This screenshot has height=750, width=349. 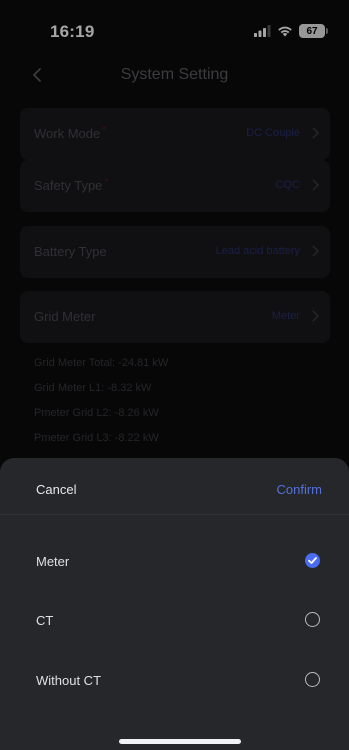 What do you see at coordinates (69, 680) in the screenshot?
I see `option-label: Without CT` at bounding box center [69, 680].